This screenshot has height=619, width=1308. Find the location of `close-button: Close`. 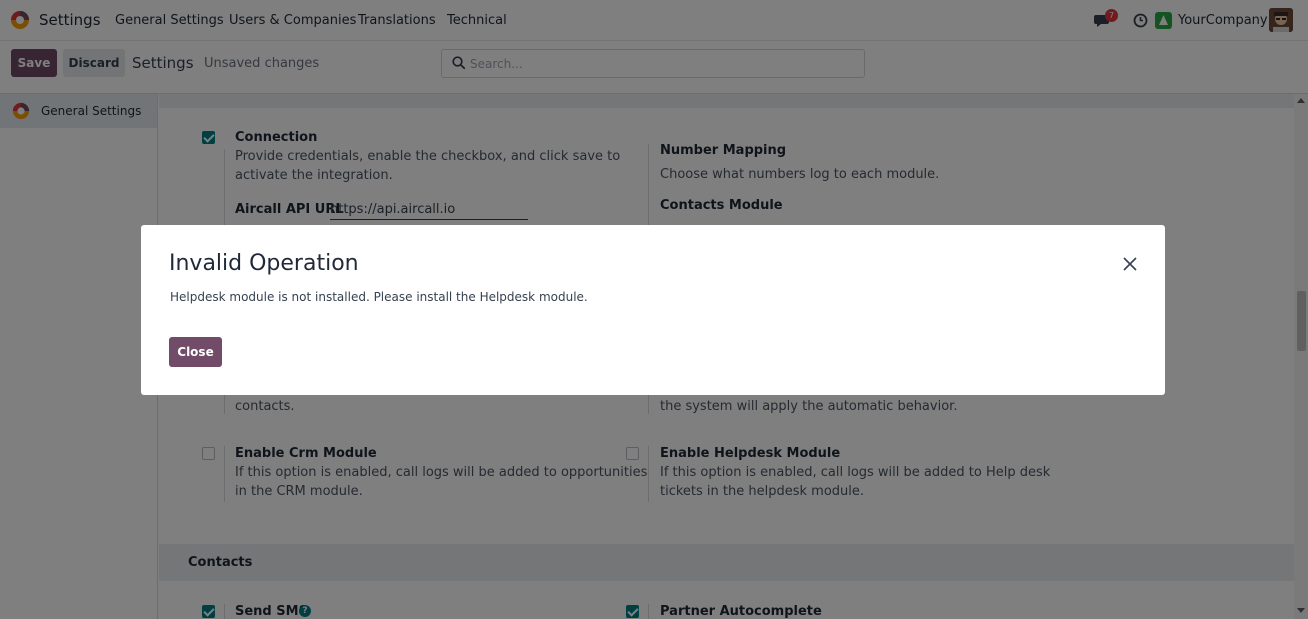

close-button: Close is located at coordinates (195, 352).